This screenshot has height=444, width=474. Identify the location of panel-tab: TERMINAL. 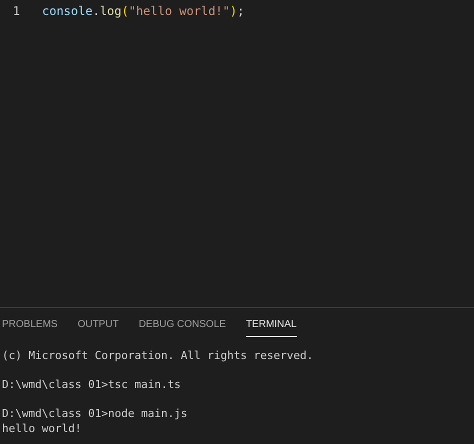
(271, 327).